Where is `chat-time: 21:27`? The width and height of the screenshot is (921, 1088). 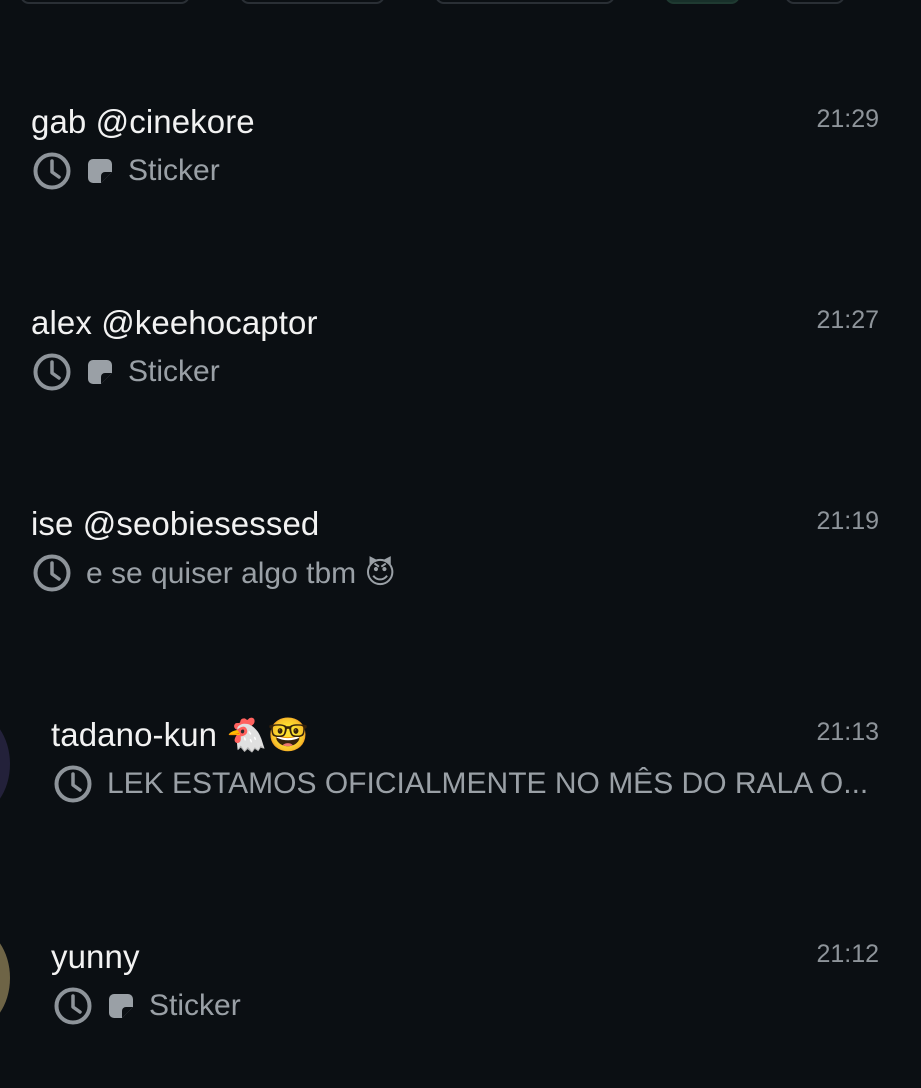 chat-time: 21:27 is located at coordinates (847, 320).